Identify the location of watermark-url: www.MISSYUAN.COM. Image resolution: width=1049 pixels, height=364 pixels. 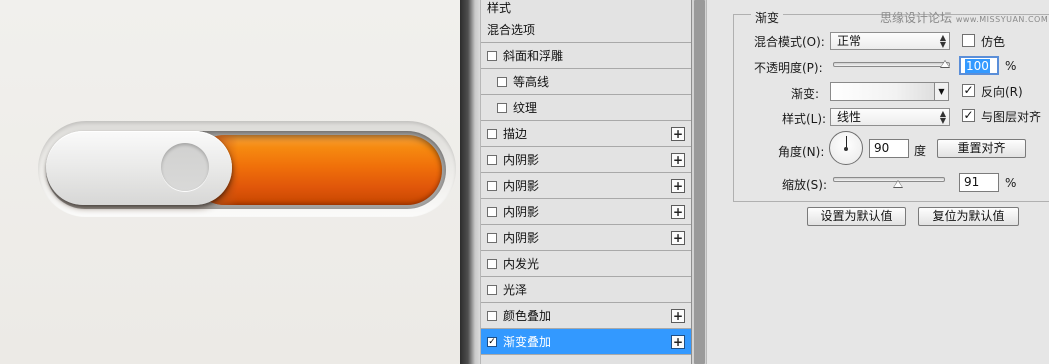
(1002, 19).